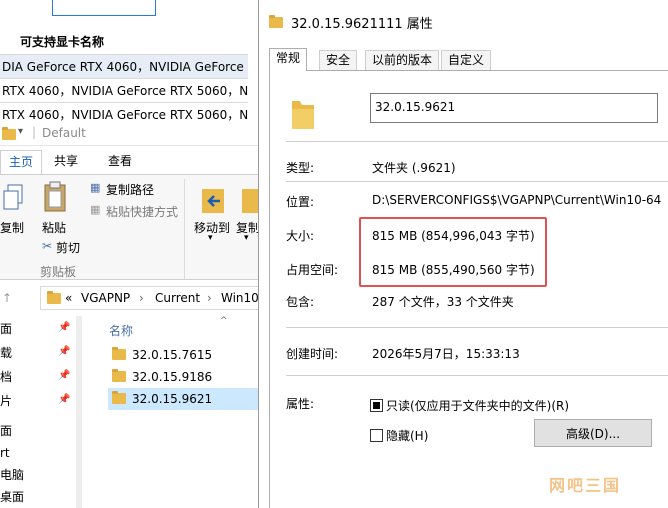 Image resolution: width=668 pixels, height=508 pixels. Describe the element at coordinates (241, 298) in the screenshot. I see `breadcrumb-win10: Win10-` at that location.